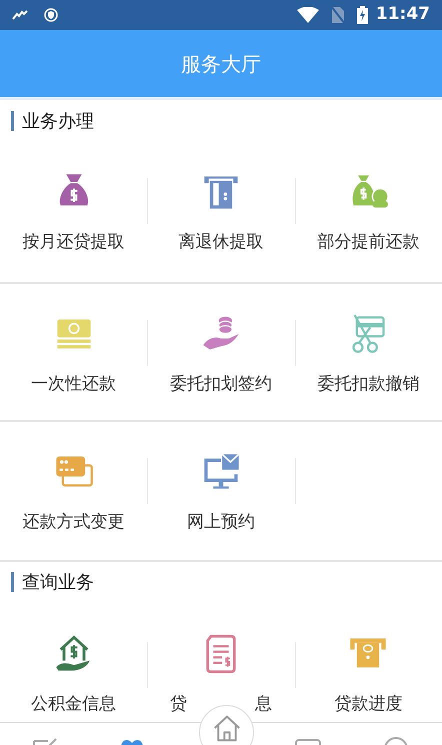 Image resolution: width=442 pixels, height=745 pixels. What do you see at coordinates (58, 122) in the screenshot?
I see `section-heading: 业务办理` at bounding box center [58, 122].